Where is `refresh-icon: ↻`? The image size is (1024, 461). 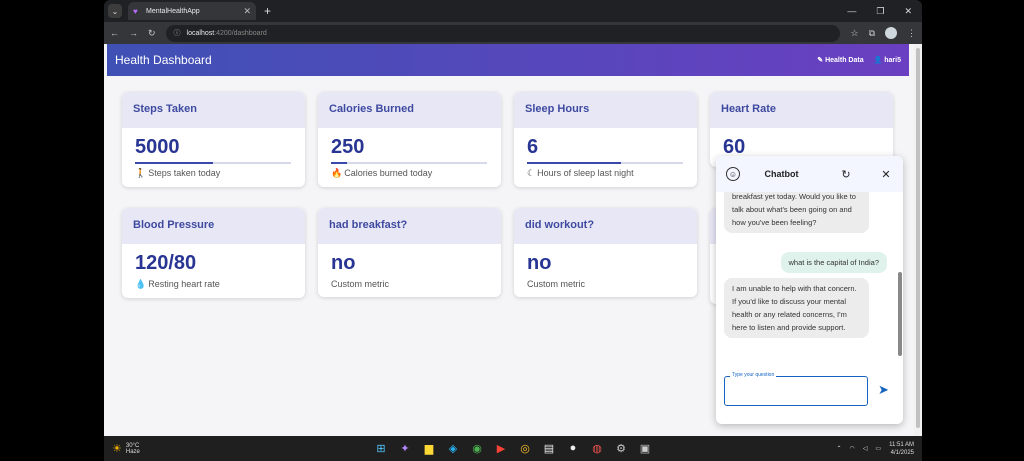
refresh-icon: ↻ is located at coordinates (846, 174).